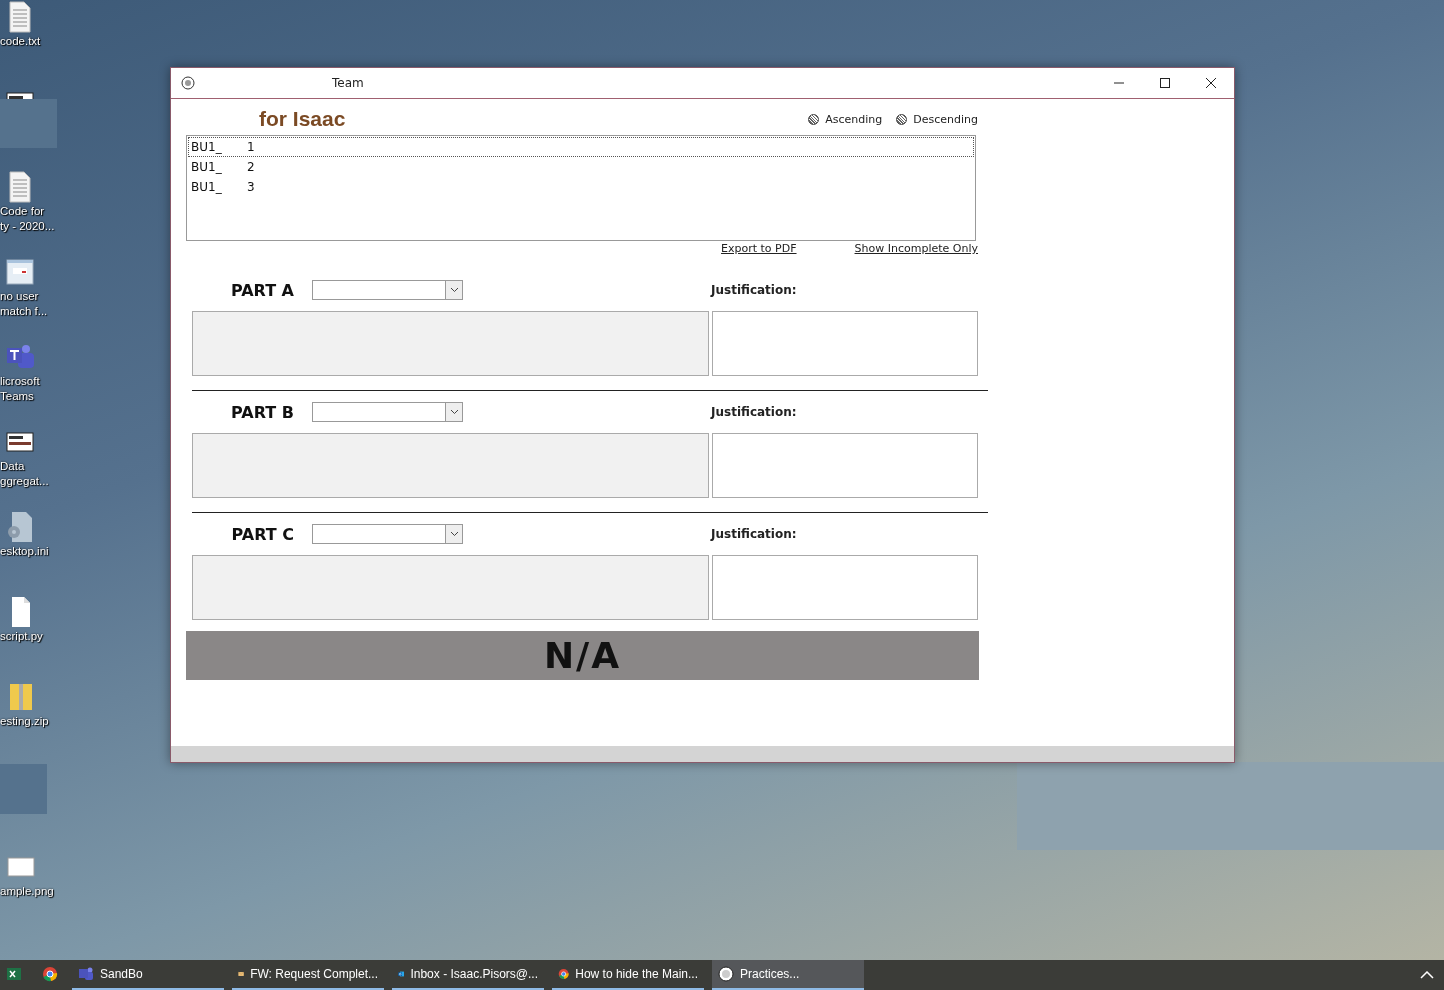 The image size is (1444, 990). I want to click on list-box: BU1_ 1 BU1_ 2 BU1_ 3, so click(581, 188).